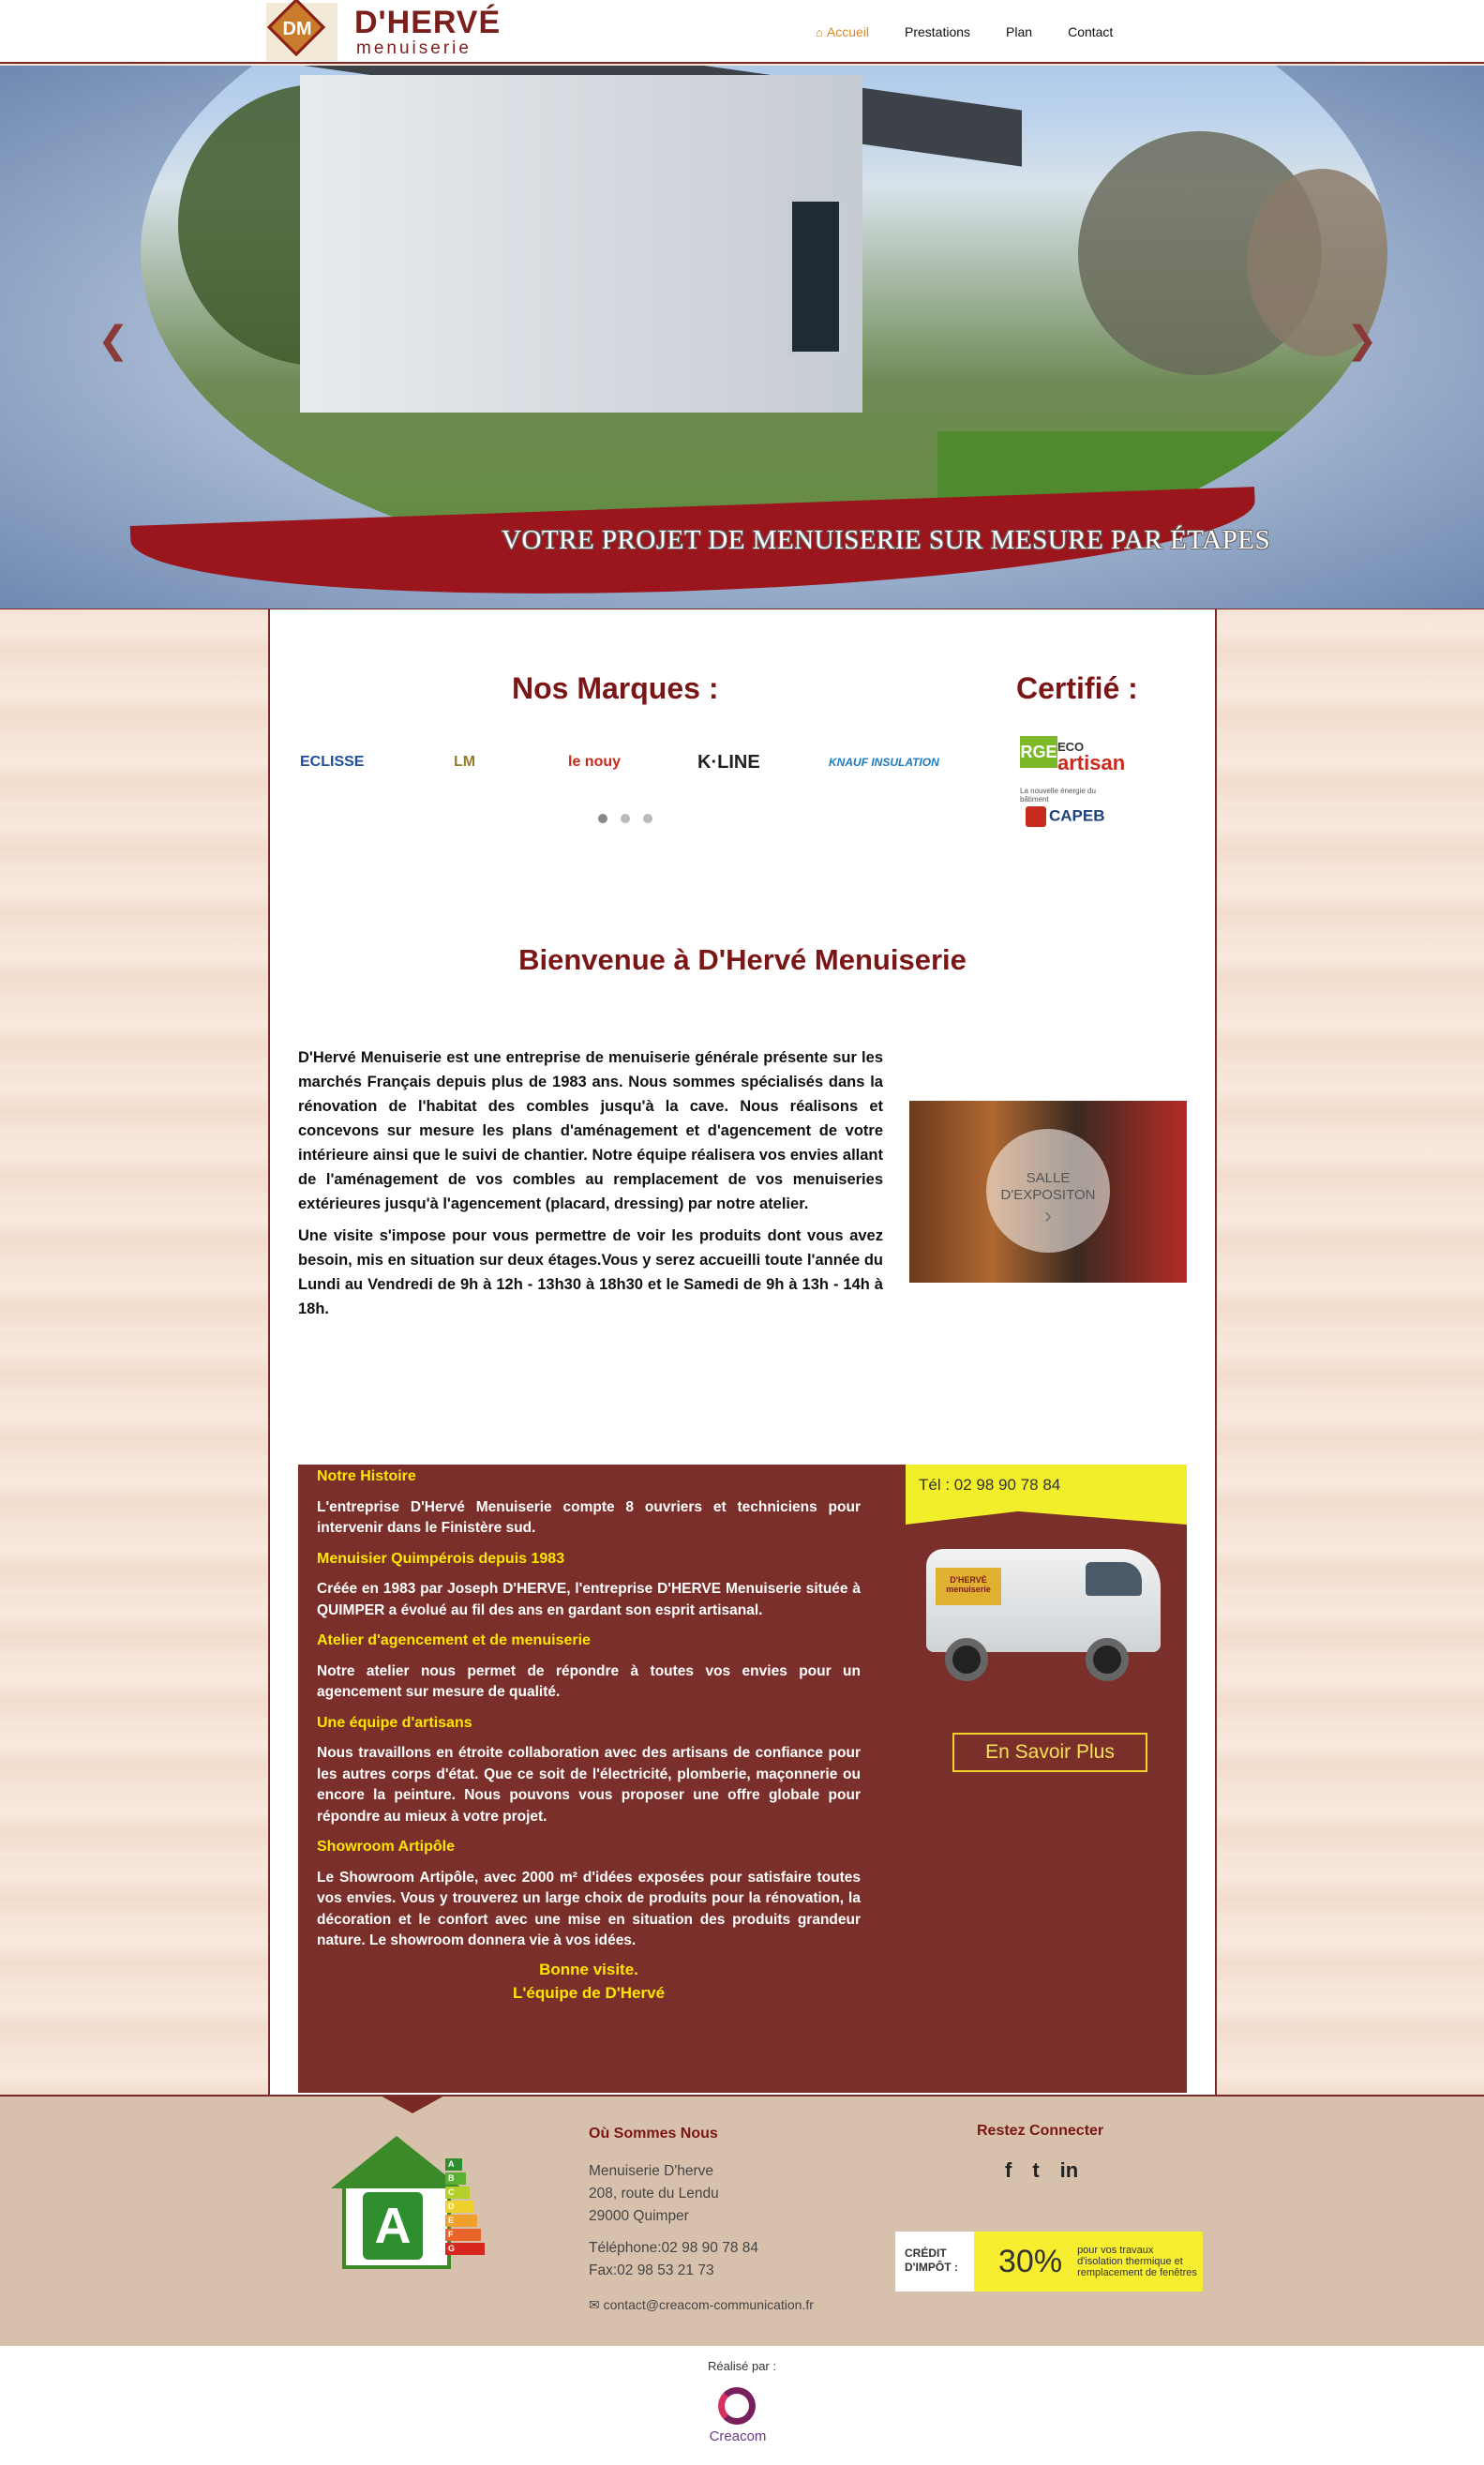 This screenshot has height=2465, width=1484. Describe the element at coordinates (651, 2270) in the screenshot. I see `fax: Fax:02 98 53 21 73` at that location.